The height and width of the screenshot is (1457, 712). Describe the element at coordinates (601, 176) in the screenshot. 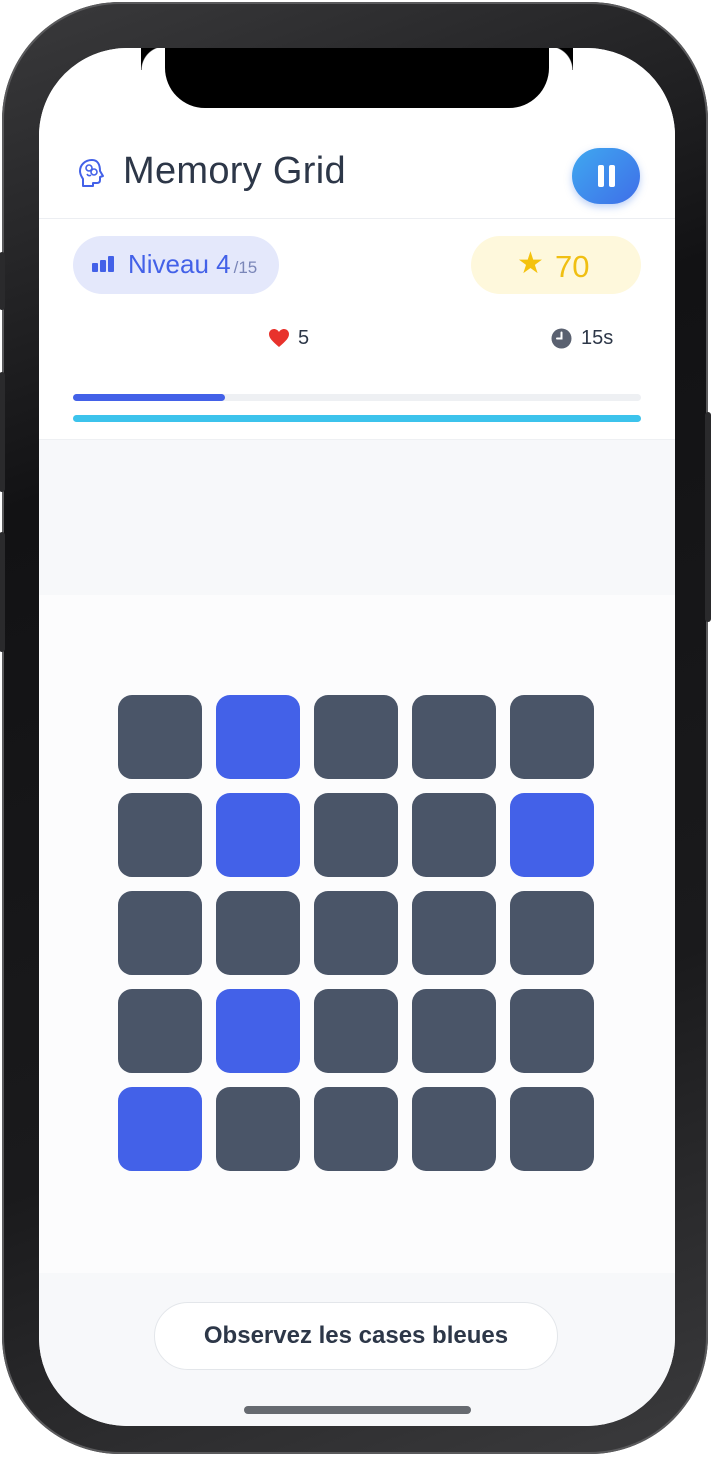

I see `pause-icon` at that location.